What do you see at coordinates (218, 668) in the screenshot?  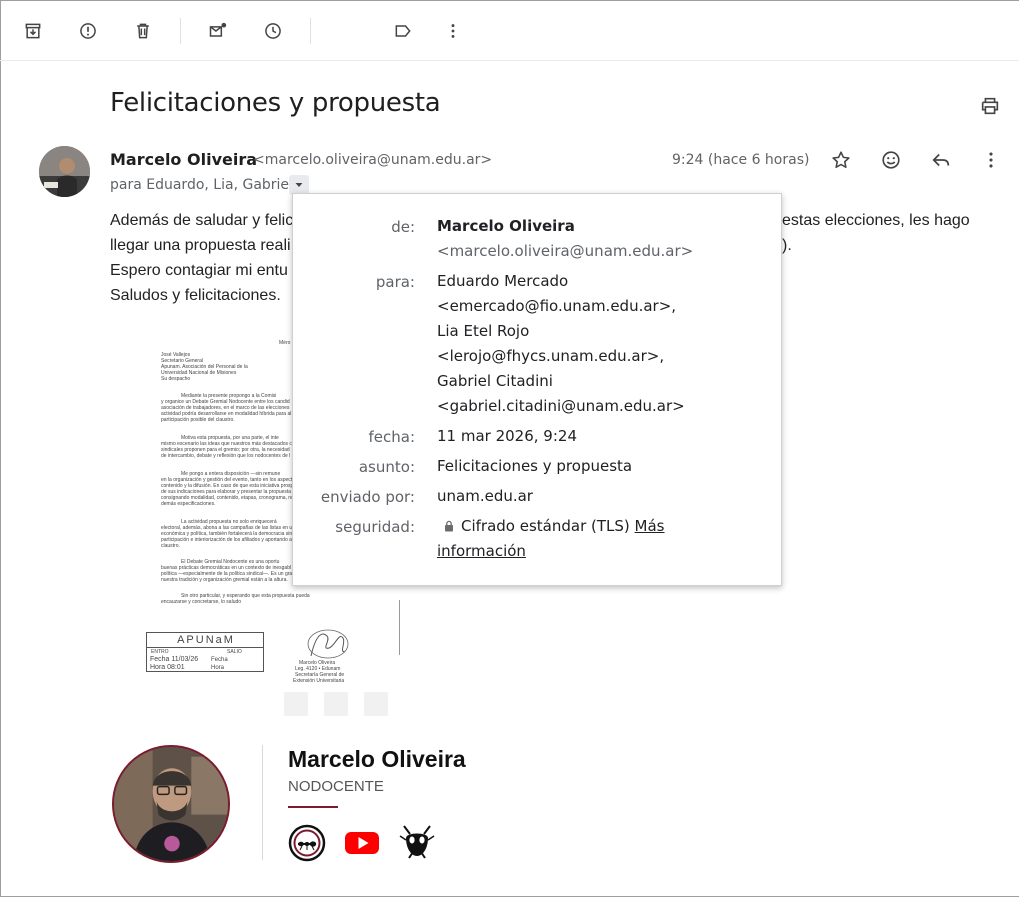 I see `stamp-line: Hora` at bounding box center [218, 668].